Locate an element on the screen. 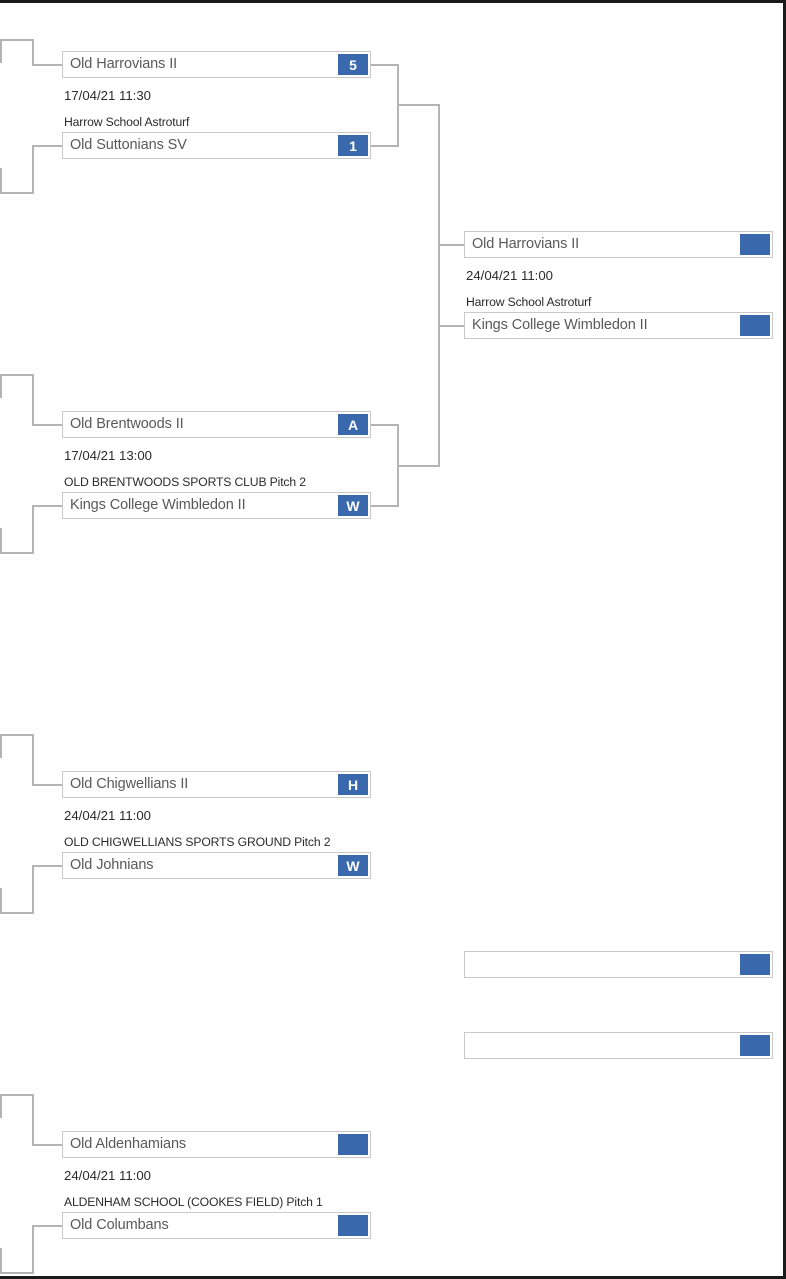 Image resolution: width=786 pixels, height=1279 pixels. feeder-line-r1m2-stem-vertical is located at coordinates (33, 399).